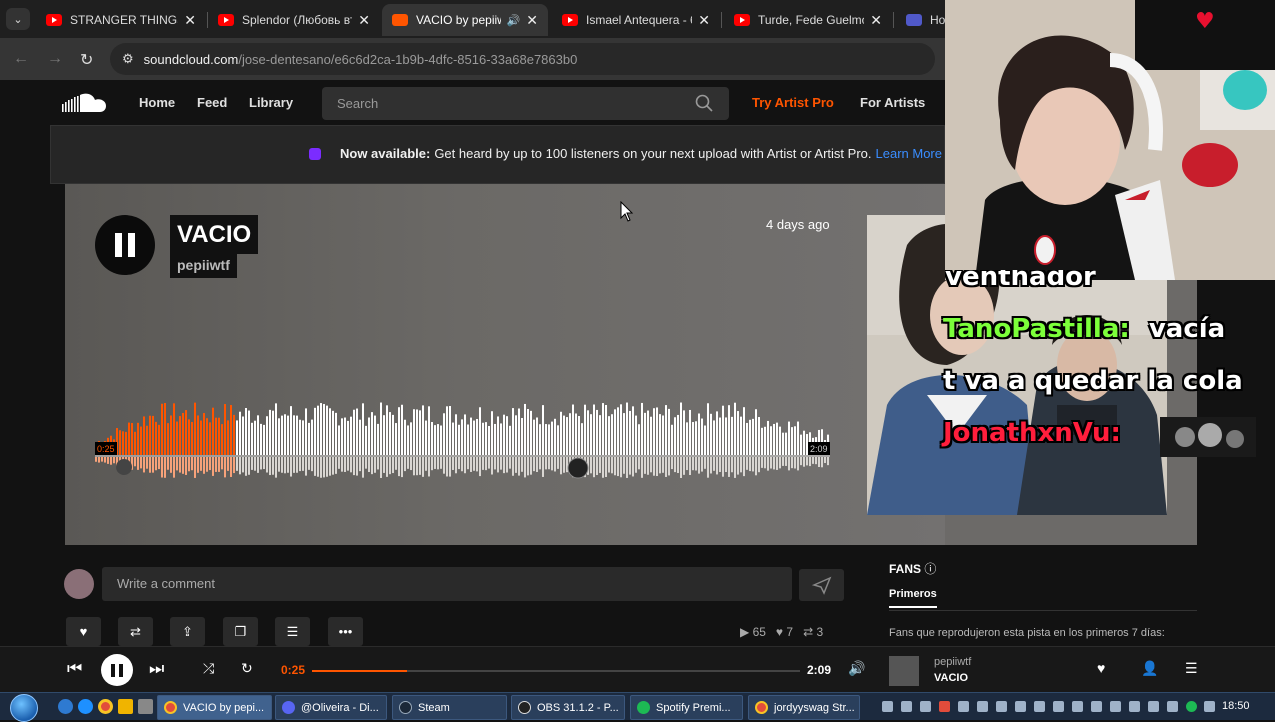  What do you see at coordinates (271, 102) in the screenshot?
I see `nav-library: Library` at bounding box center [271, 102].